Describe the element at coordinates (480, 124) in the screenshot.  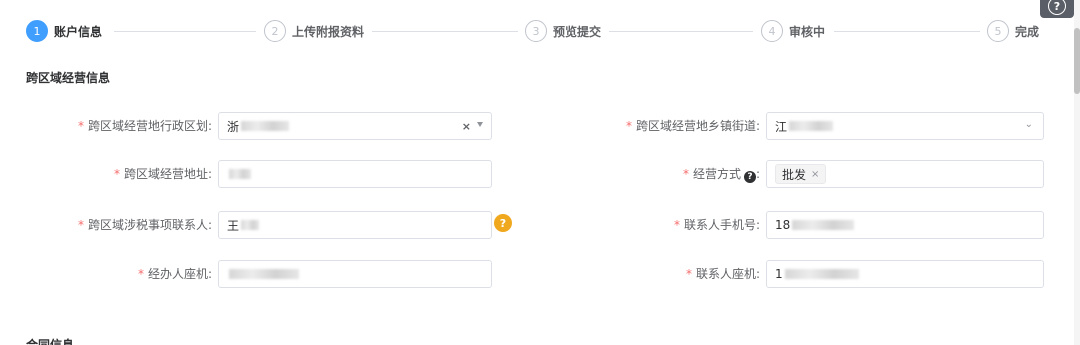
I see `caret-down-icon` at that location.